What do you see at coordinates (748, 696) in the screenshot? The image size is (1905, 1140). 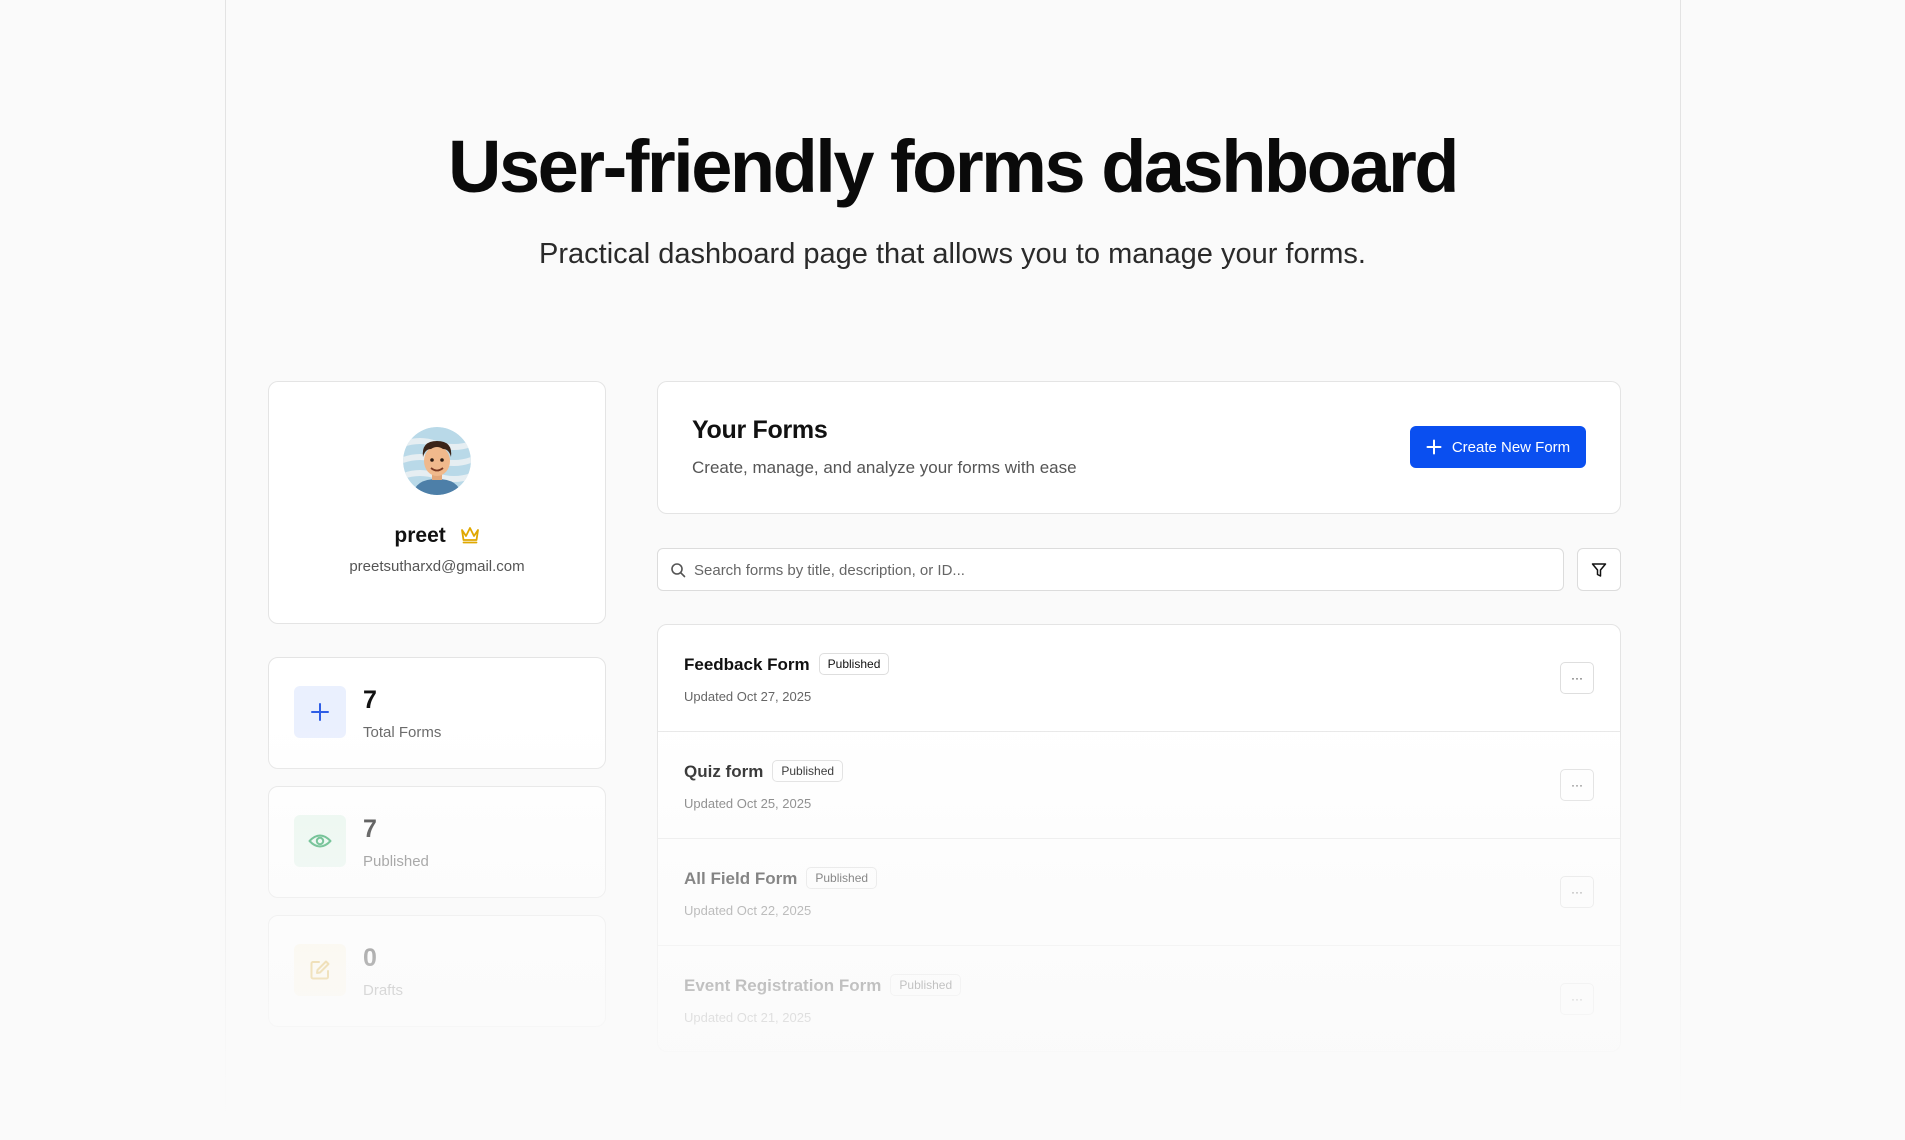 I see `form-updated: Updated Oct 27, 2025` at bounding box center [748, 696].